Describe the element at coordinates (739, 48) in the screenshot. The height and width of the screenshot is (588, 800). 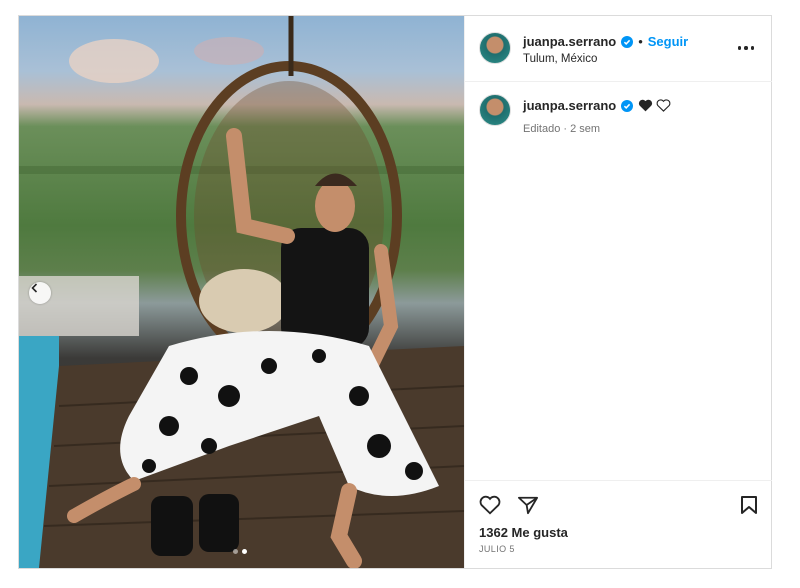
I see `more-icon` at that location.